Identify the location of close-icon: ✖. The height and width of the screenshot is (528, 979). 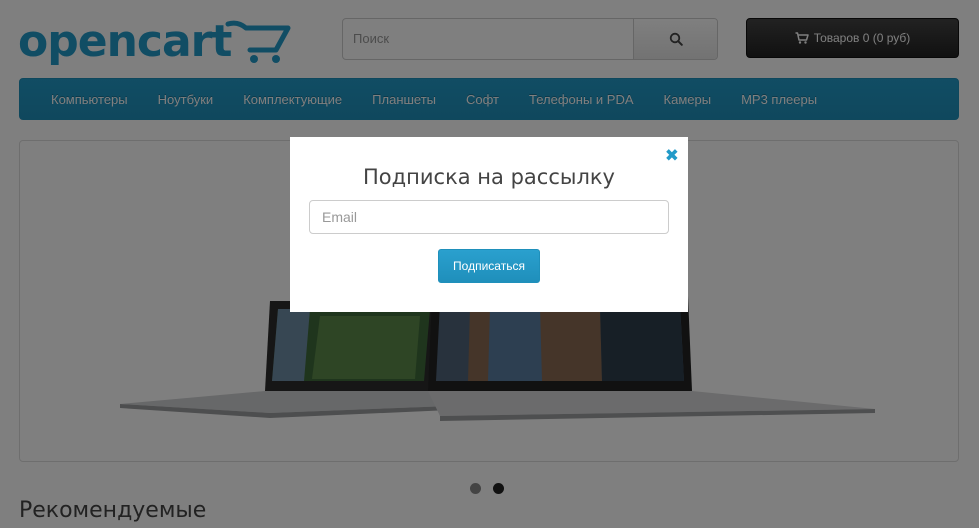
(672, 155).